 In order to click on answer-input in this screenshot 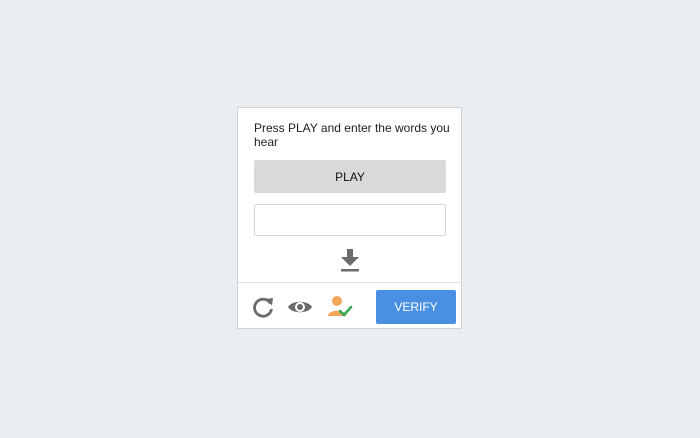, I will do `click(350, 220)`.